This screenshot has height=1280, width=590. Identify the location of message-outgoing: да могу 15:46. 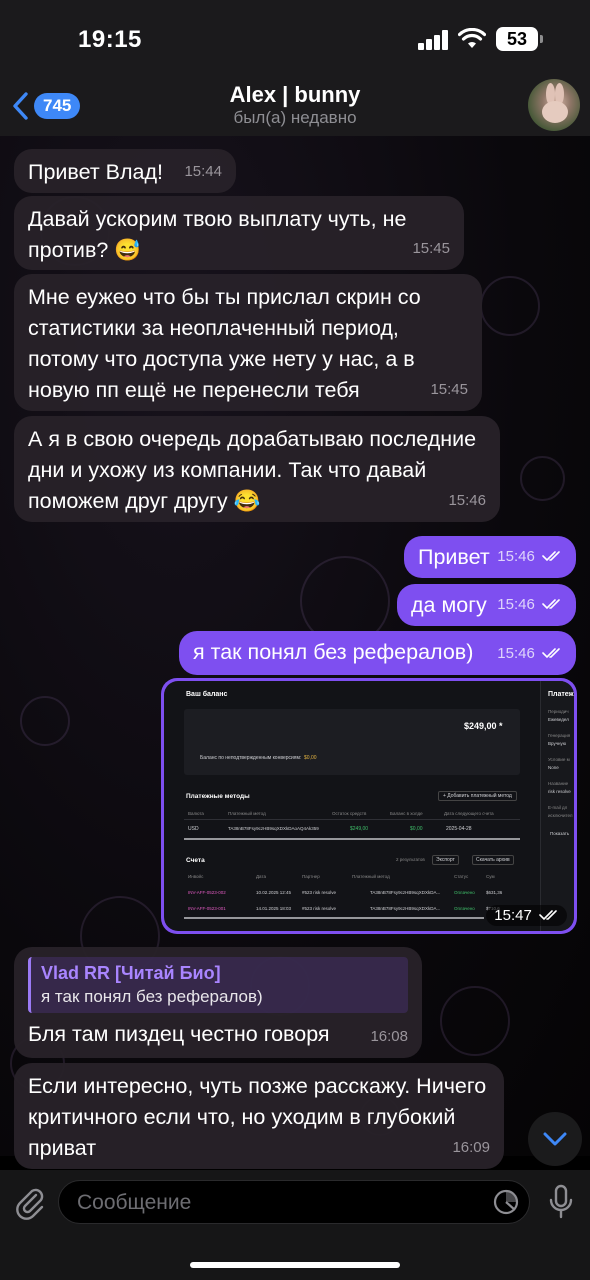
(486, 605).